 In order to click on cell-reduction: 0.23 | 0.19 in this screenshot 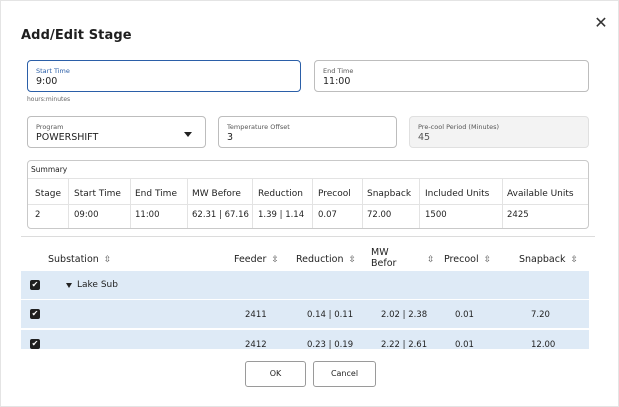, I will do `click(330, 345)`.